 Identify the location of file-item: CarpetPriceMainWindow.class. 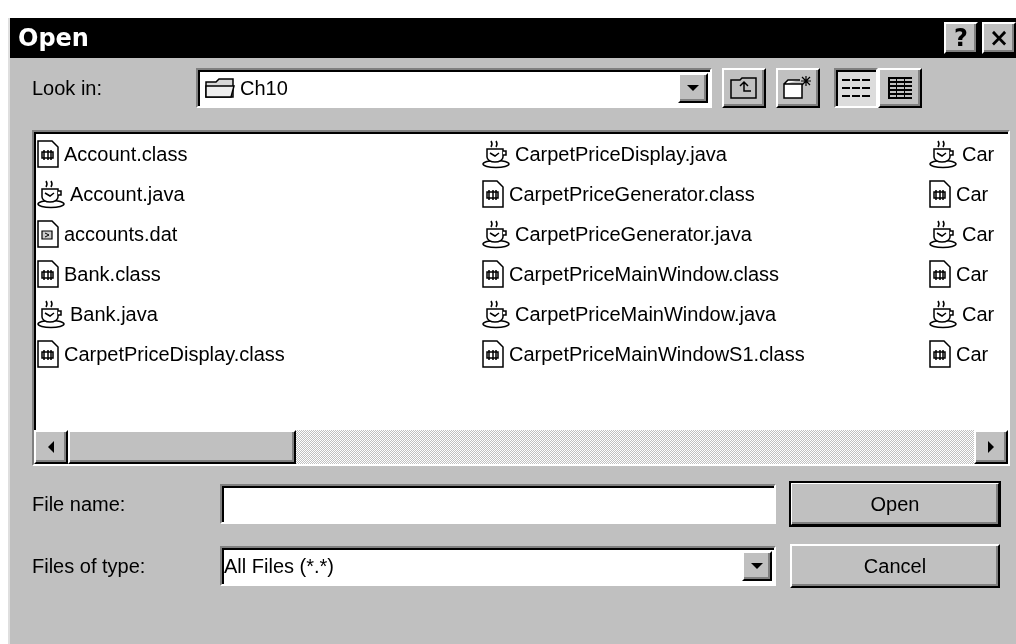
(702, 274).